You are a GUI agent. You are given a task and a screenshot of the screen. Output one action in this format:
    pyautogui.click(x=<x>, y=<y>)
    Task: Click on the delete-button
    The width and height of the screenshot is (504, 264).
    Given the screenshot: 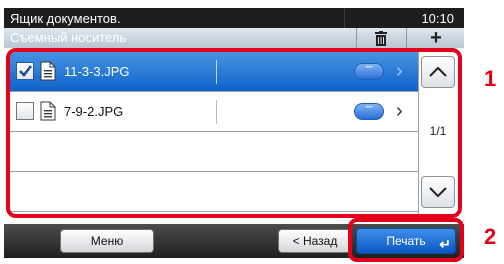 What is the action you would take?
    pyautogui.click(x=380, y=38)
    